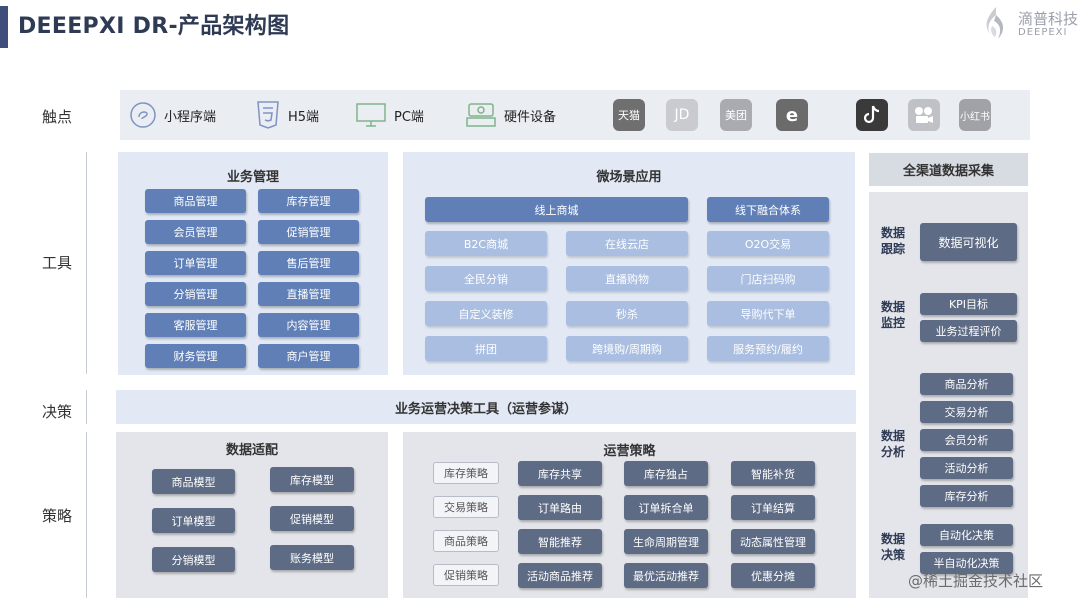 The height and width of the screenshot is (612, 1092). Describe the element at coordinates (486, 313) in the screenshot. I see `micro-scene-item: 自定义装修` at that location.